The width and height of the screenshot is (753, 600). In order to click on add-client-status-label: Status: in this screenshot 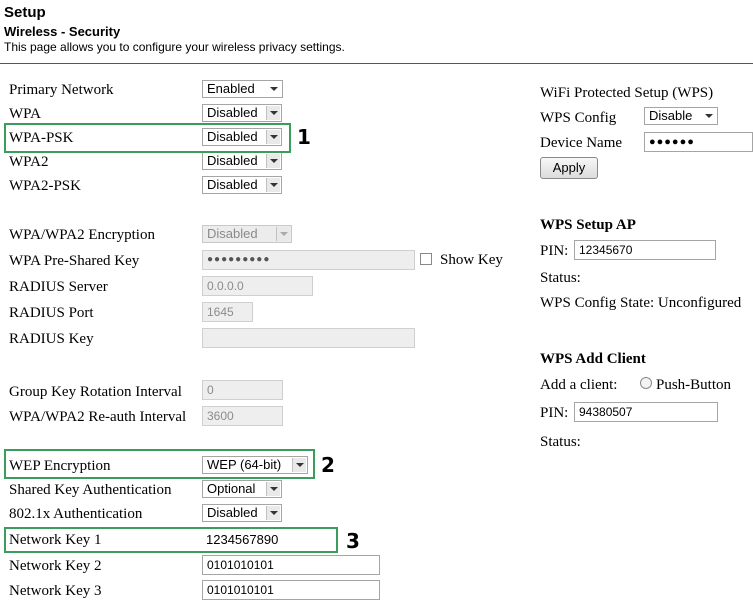, I will do `click(560, 442)`.